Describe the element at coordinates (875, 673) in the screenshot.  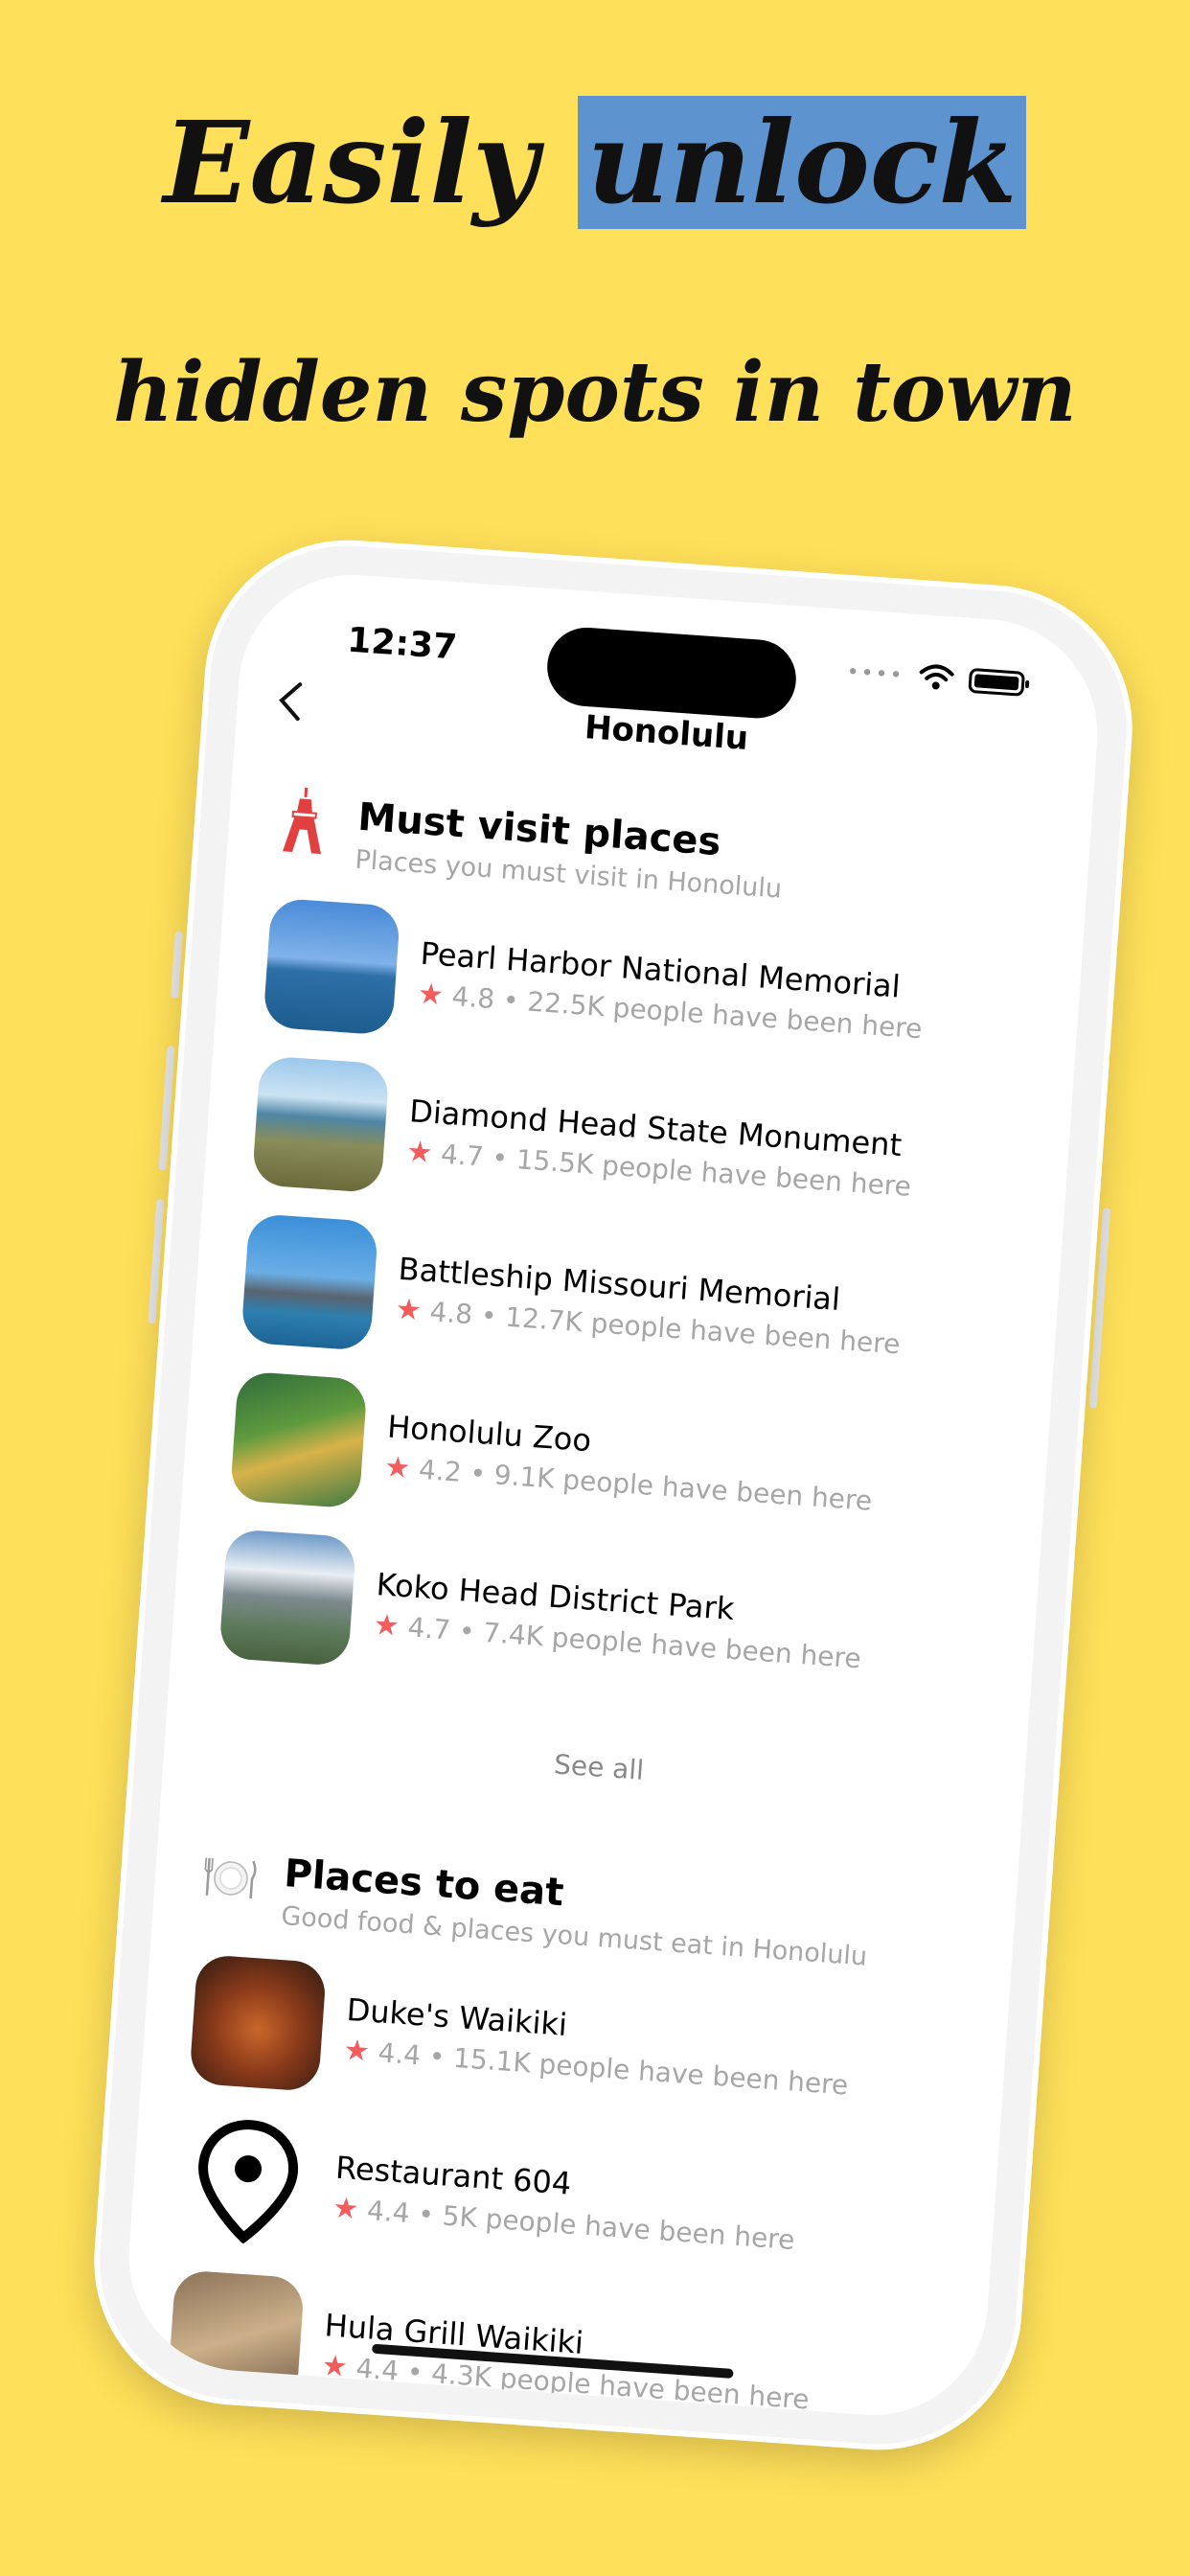
I see `cellular-signal-icon: ••••` at that location.